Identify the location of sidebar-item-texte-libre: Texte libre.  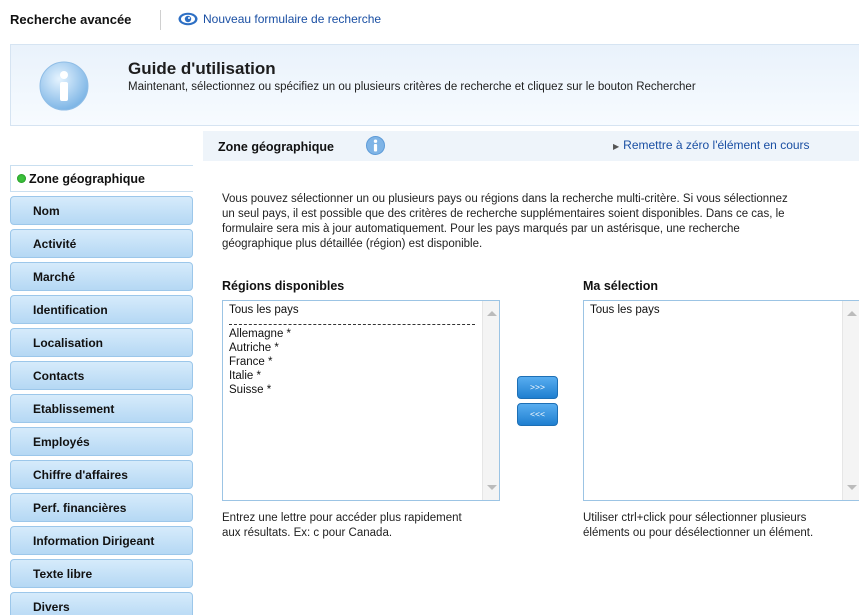
(101, 573).